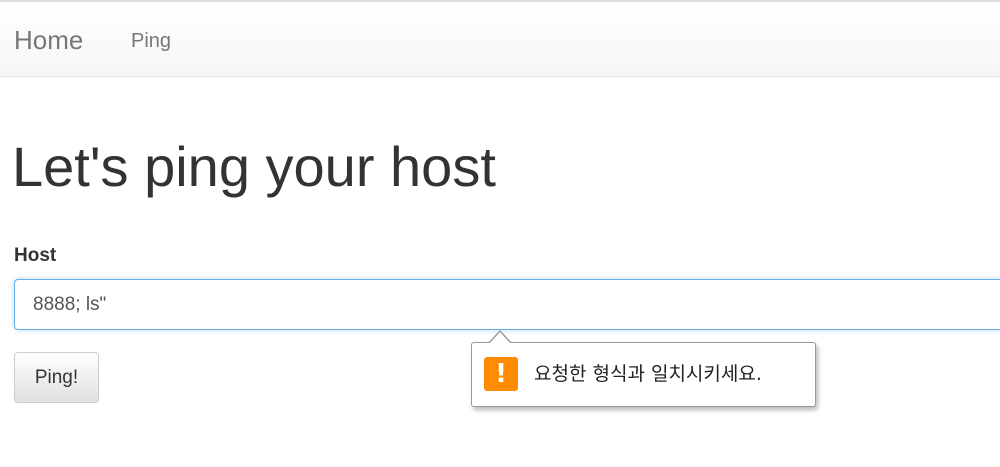 The width and height of the screenshot is (1000, 467). I want to click on warning-icon: !, so click(501, 374).